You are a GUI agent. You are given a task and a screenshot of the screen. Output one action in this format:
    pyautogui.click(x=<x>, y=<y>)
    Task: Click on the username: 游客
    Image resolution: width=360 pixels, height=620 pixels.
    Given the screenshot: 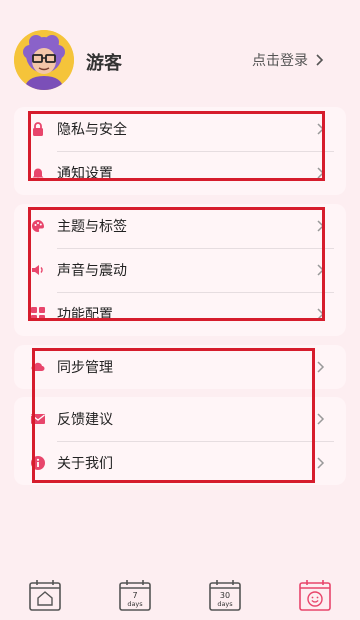 What is the action you would take?
    pyautogui.click(x=104, y=63)
    